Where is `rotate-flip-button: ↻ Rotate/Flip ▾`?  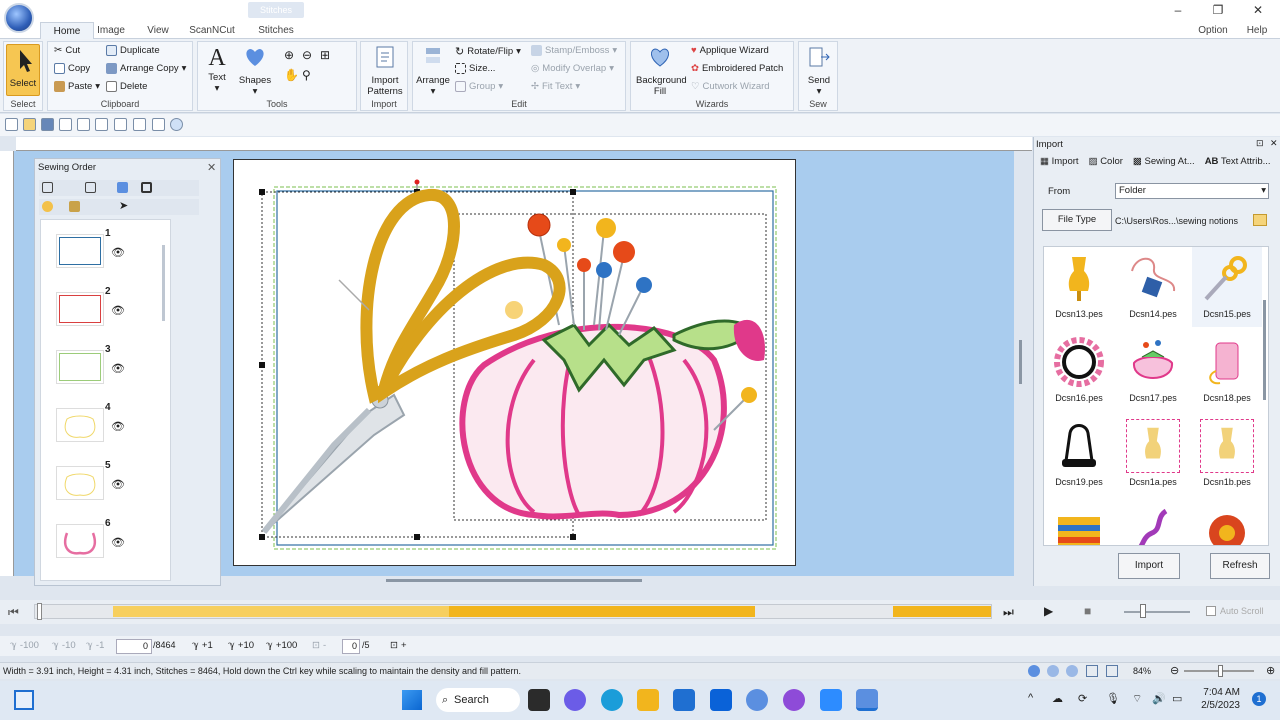 rotate-flip-button: ↻ Rotate/Flip ▾ is located at coordinates (488, 51).